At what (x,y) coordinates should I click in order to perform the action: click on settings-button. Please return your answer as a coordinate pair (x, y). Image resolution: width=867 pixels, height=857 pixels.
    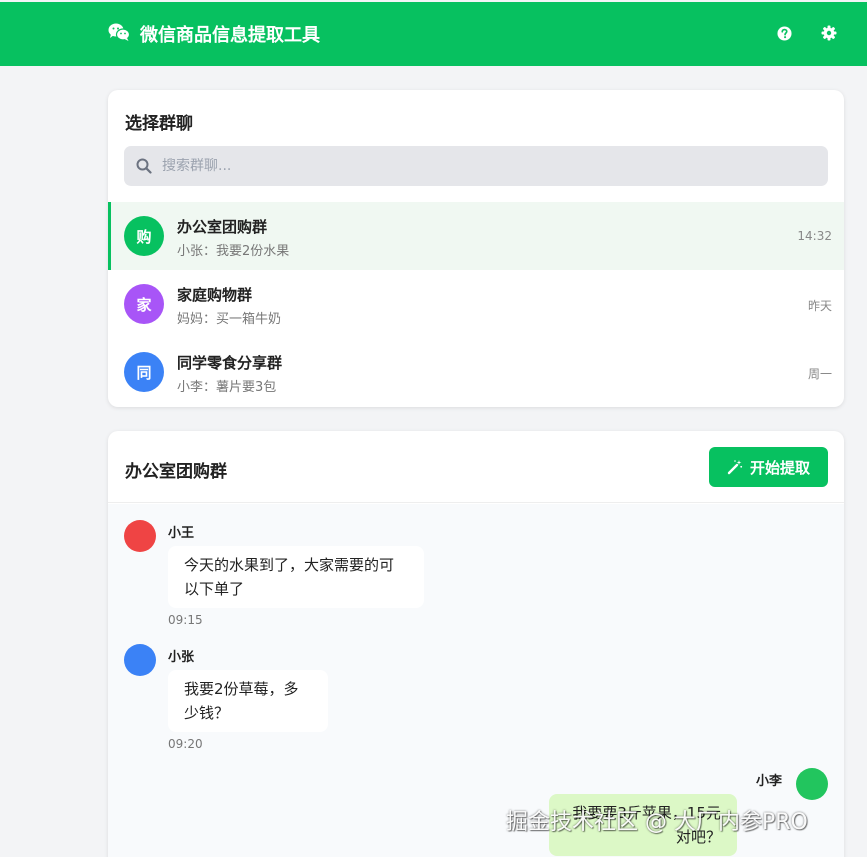
    Looking at the image, I should click on (829, 33).